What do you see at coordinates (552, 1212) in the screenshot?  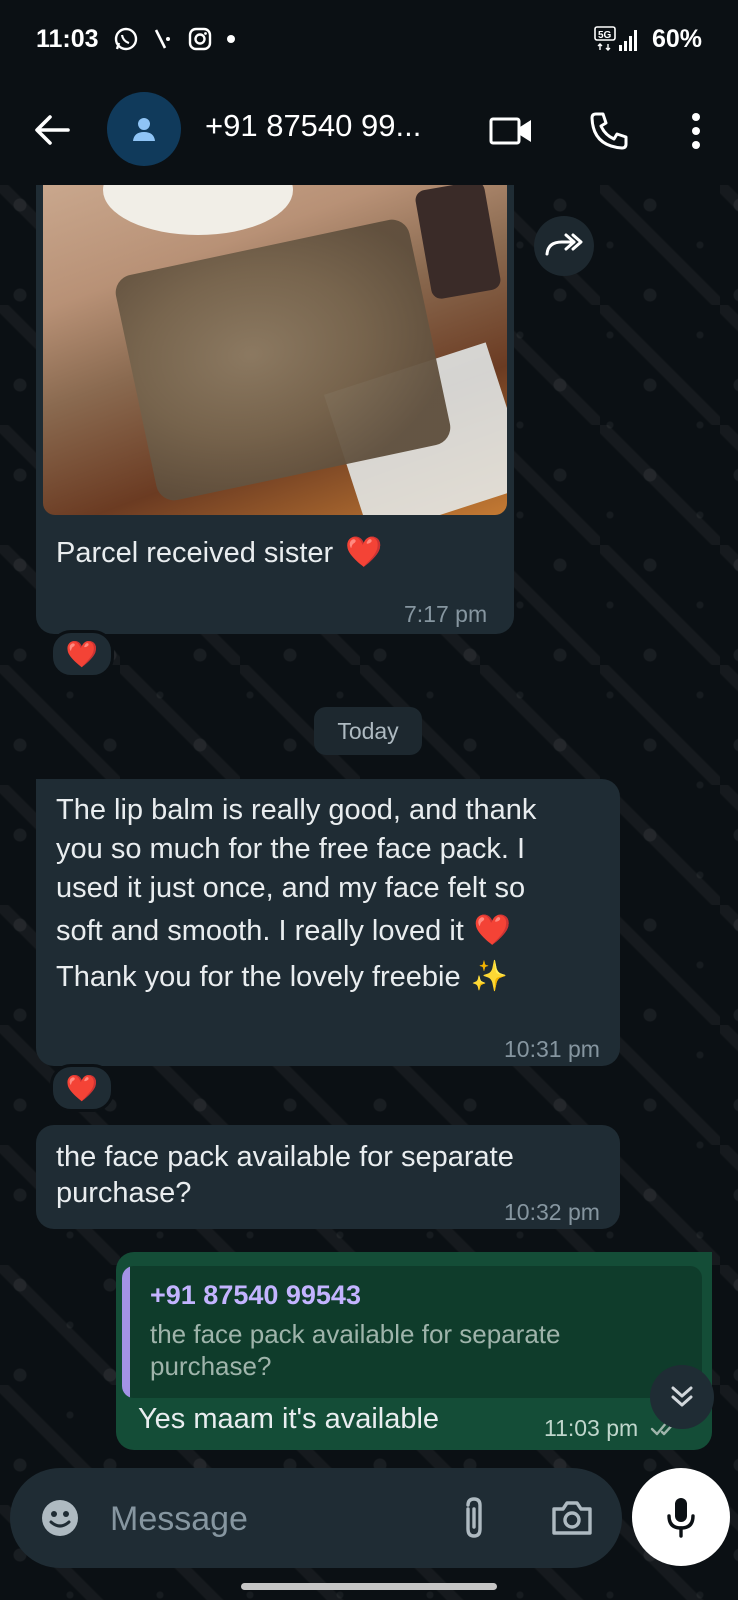 I see `message-time: 10:32 pm` at bounding box center [552, 1212].